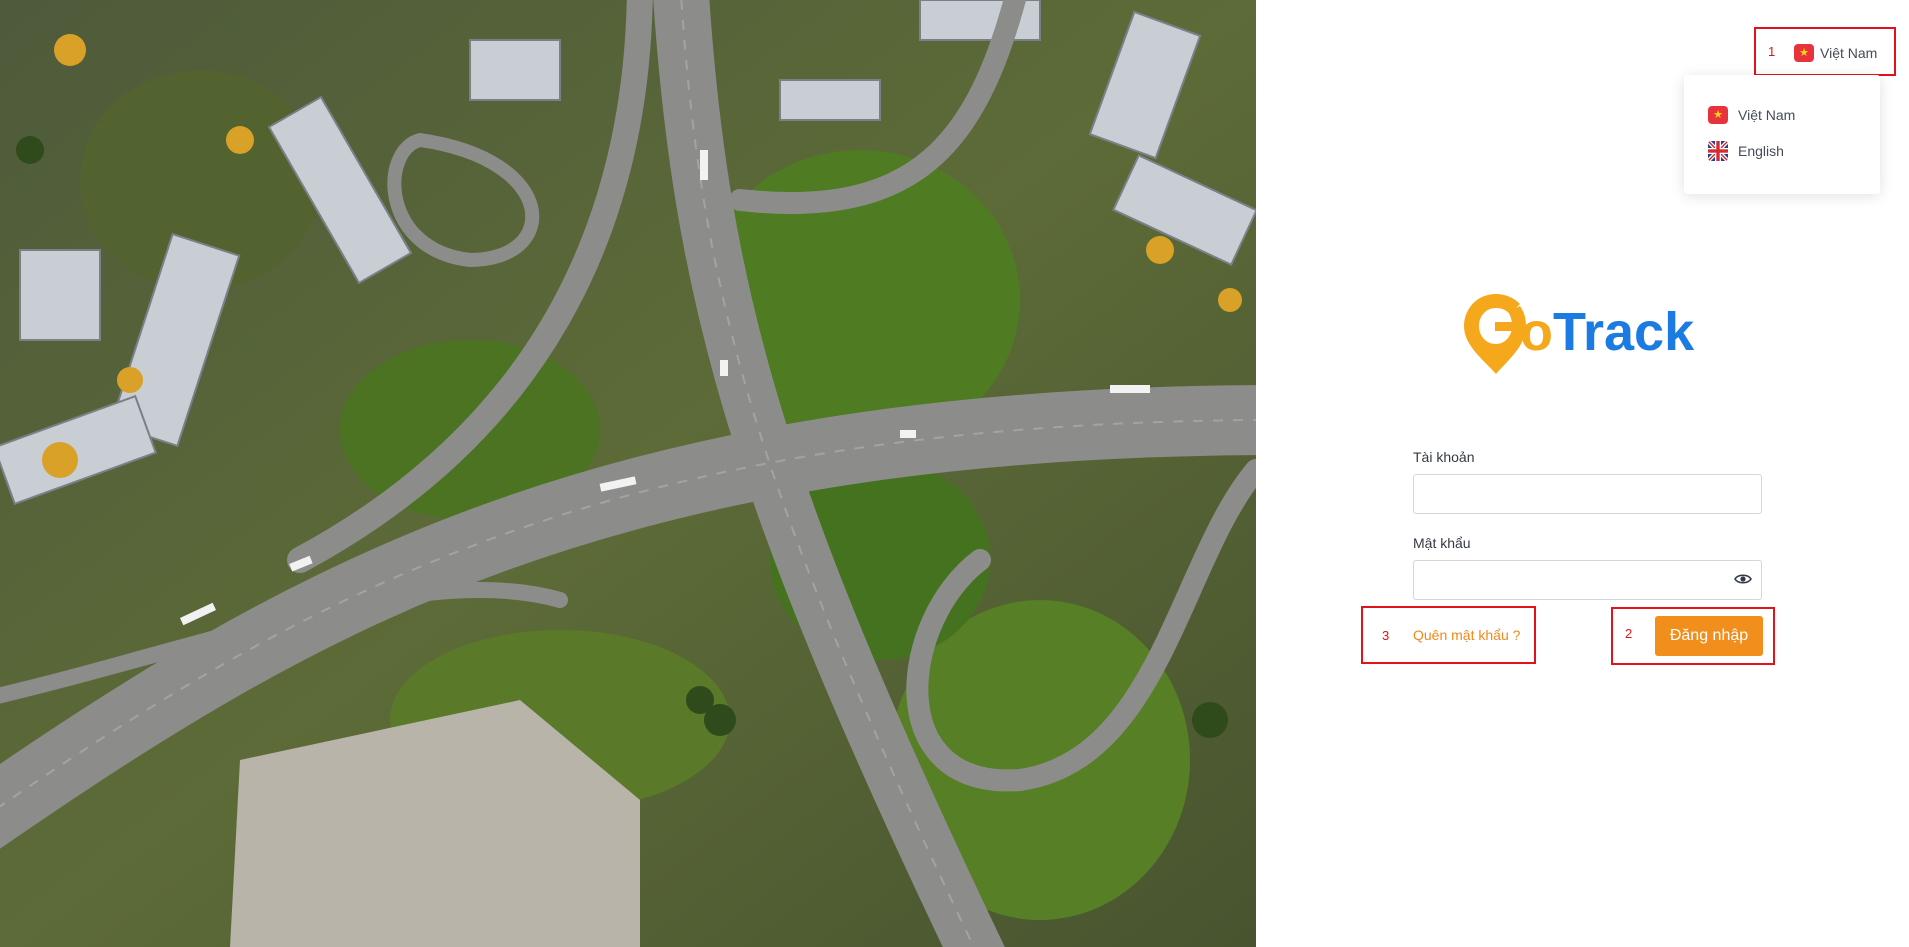 Image resolution: width=1909 pixels, height=947 pixels. I want to click on show-password-eye-icon, so click(1743, 579).